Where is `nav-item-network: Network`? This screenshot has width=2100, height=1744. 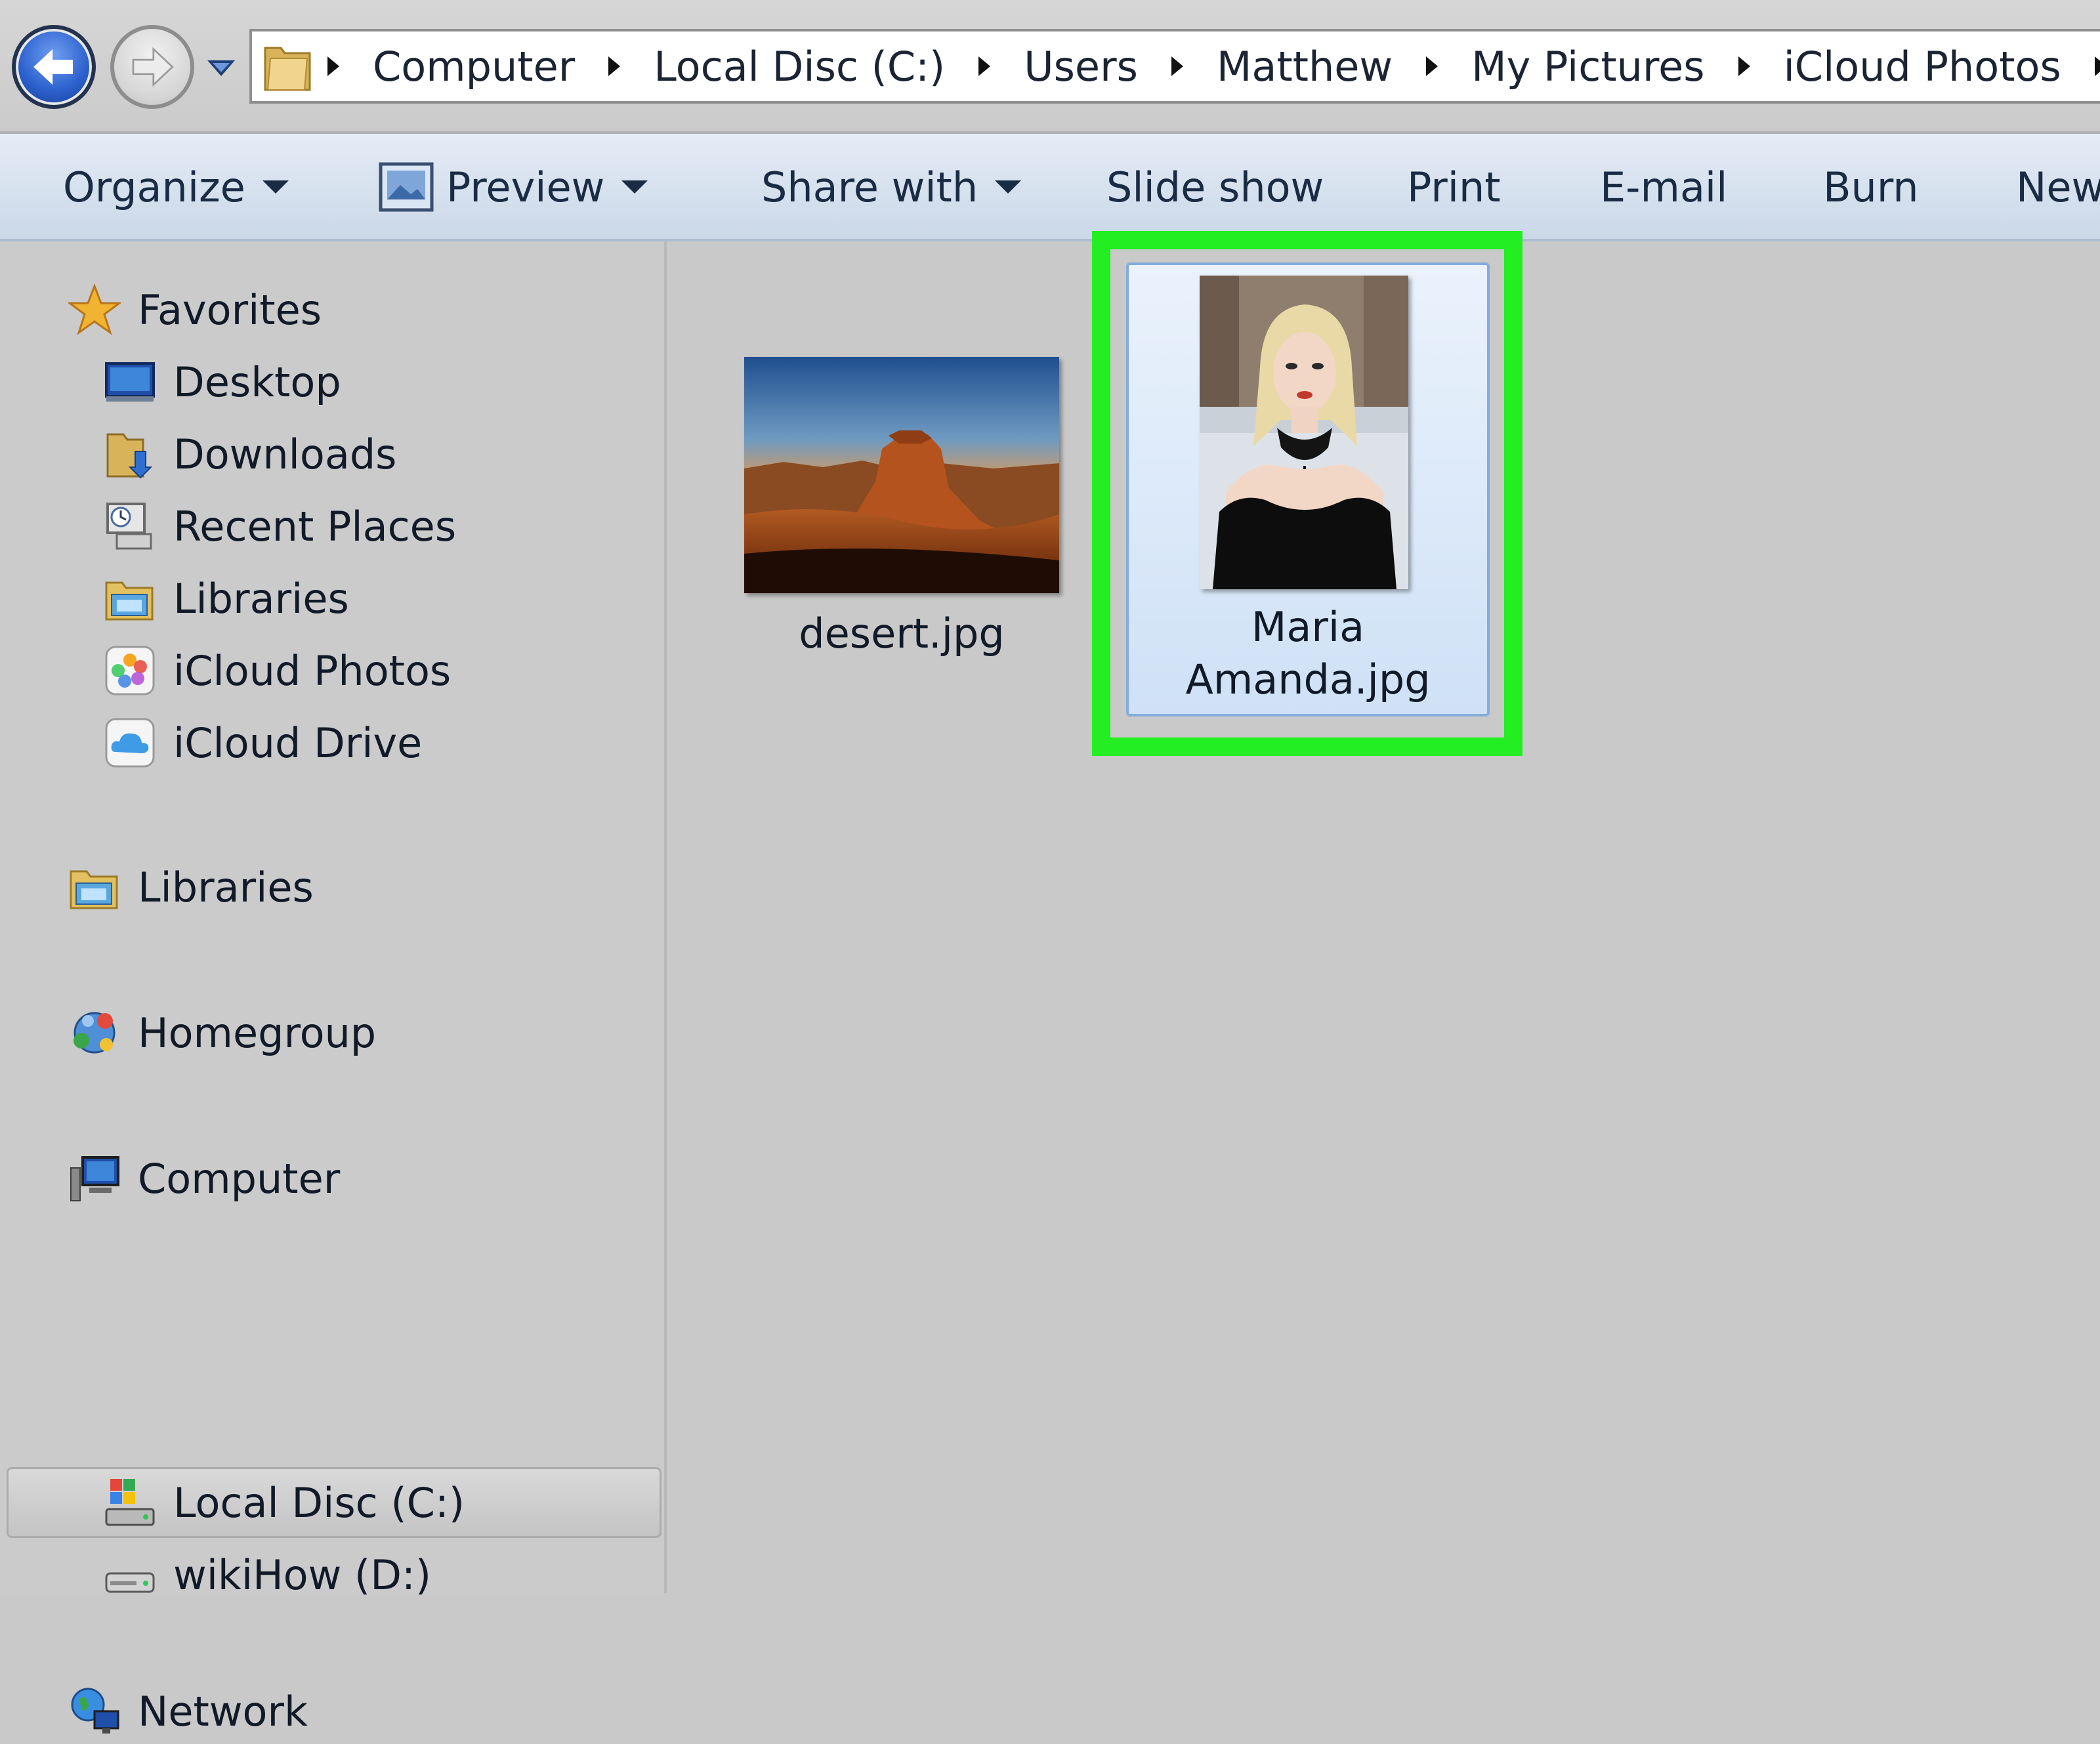
nav-item-network: Network is located at coordinates (188, 1711).